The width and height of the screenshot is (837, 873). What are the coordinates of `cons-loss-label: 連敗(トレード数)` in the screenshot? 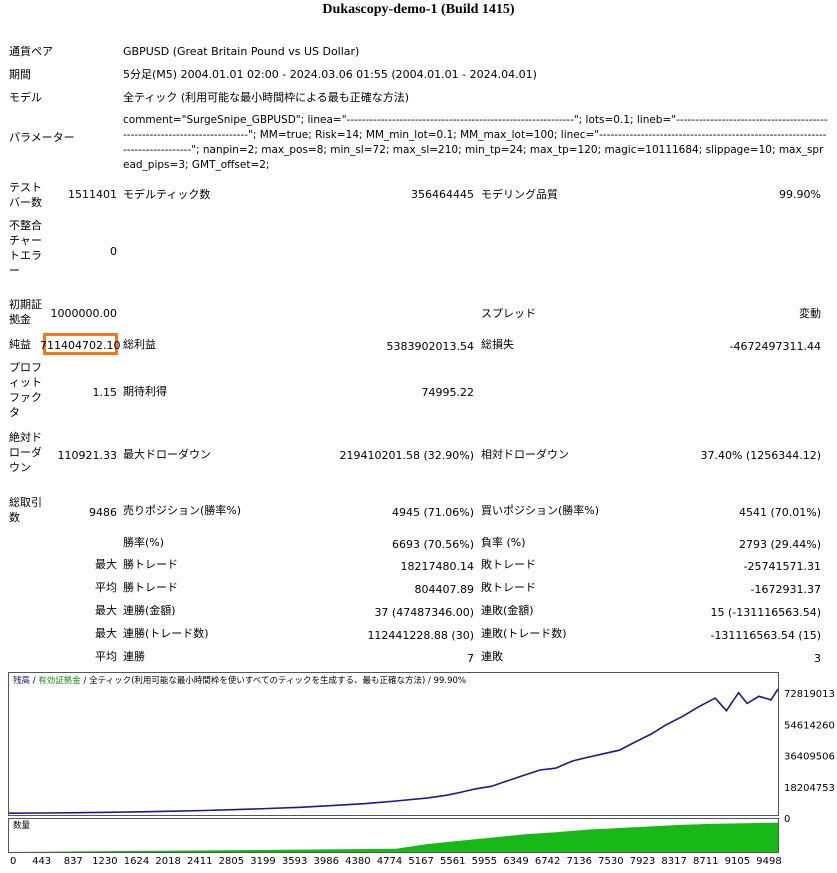 It's located at (524, 633).